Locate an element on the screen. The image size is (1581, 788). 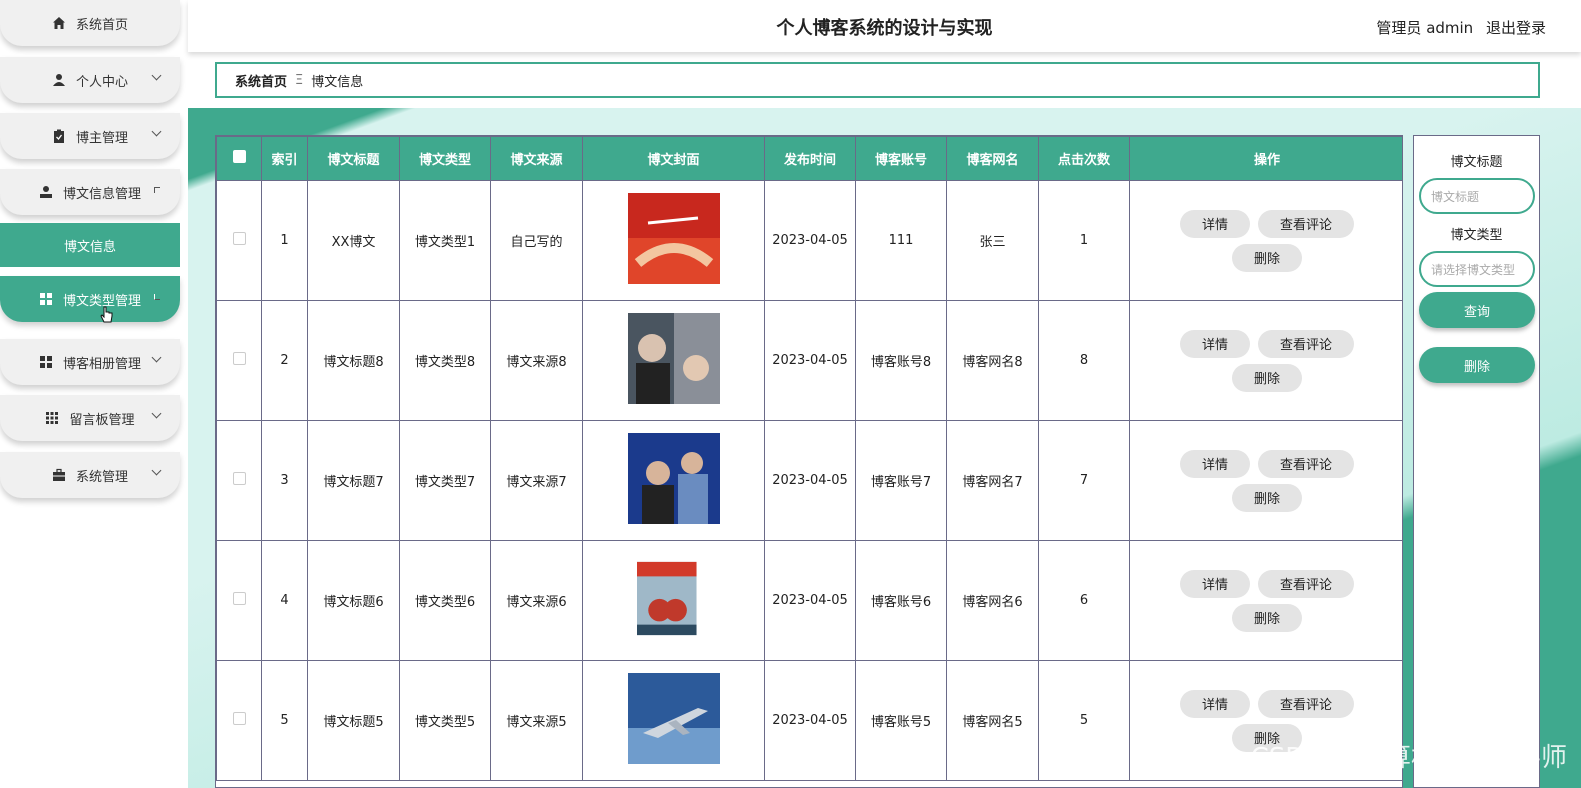
cell-index: 3 is located at coordinates (284, 480).